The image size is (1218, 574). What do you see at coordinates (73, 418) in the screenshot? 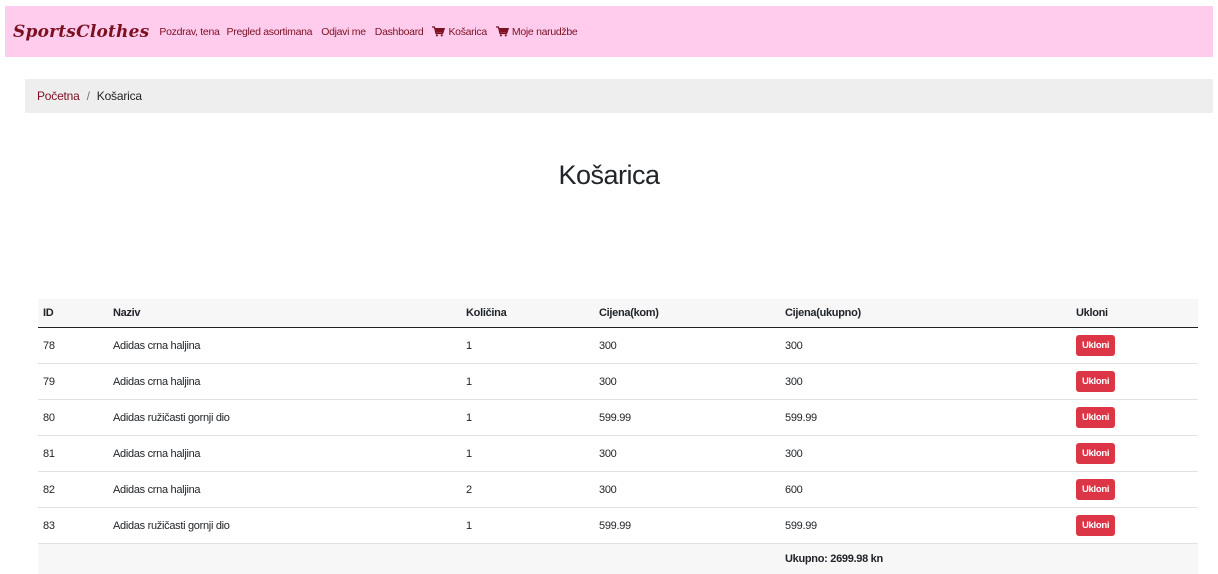
I see `cell-id: 80` at bounding box center [73, 418].